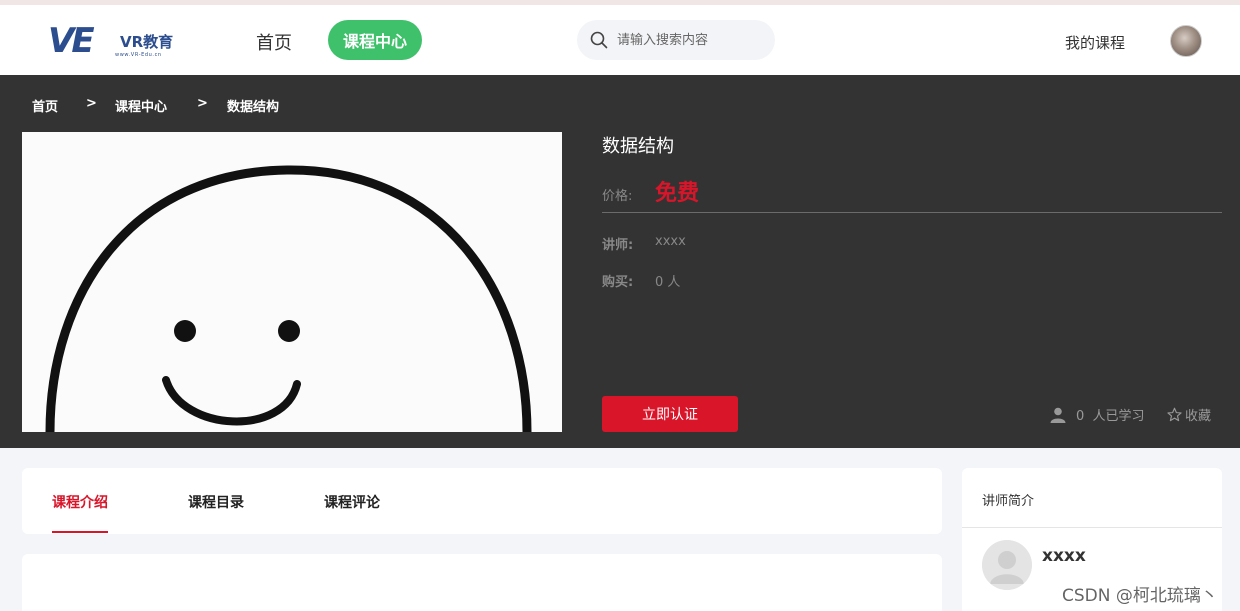  I want to click on tab-course-catalog: 课程目录, so click(216, 502).